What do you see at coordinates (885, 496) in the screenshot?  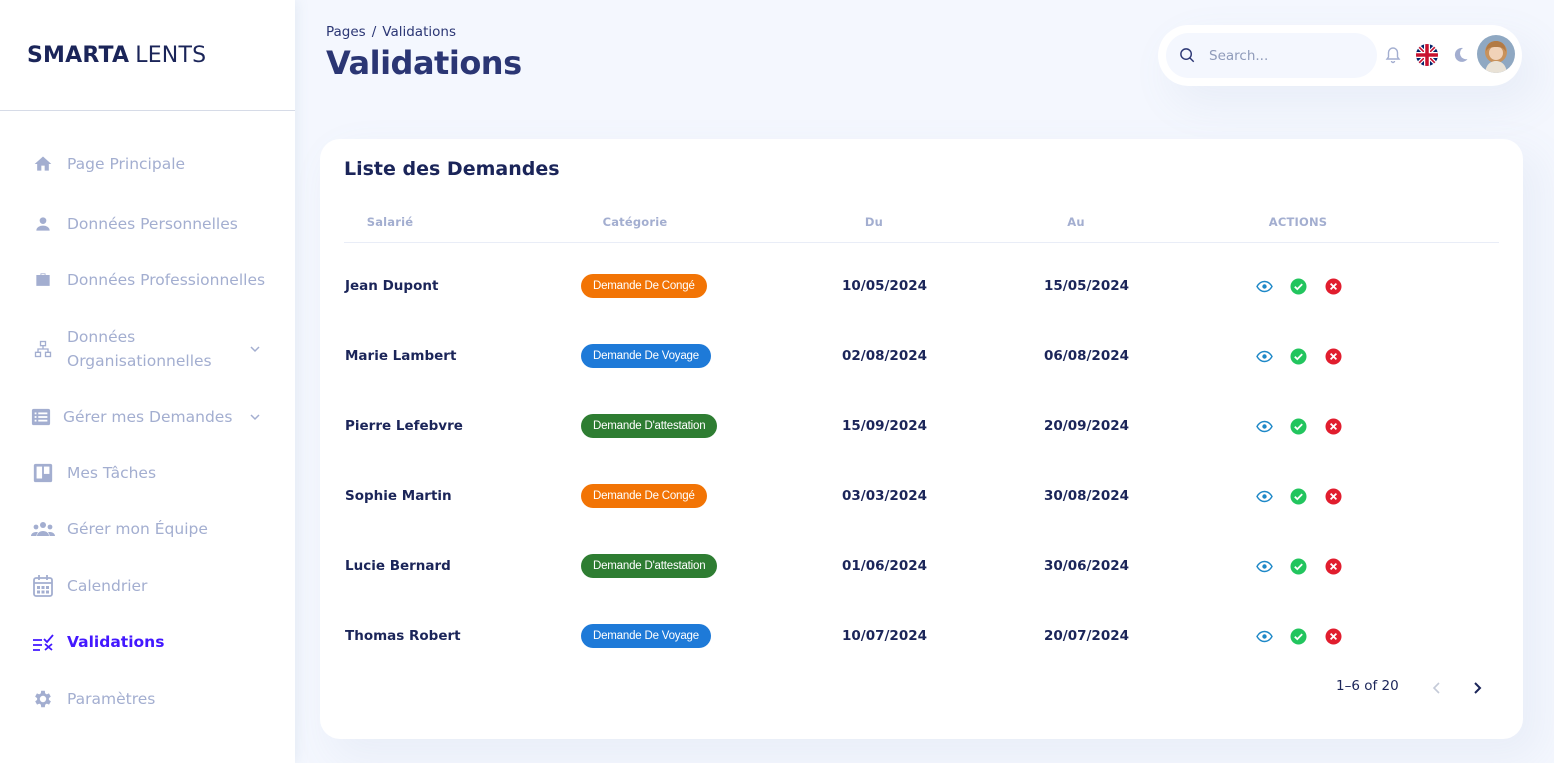 I see `date-from: 03/03/2024` at bounding box center [885, 496].